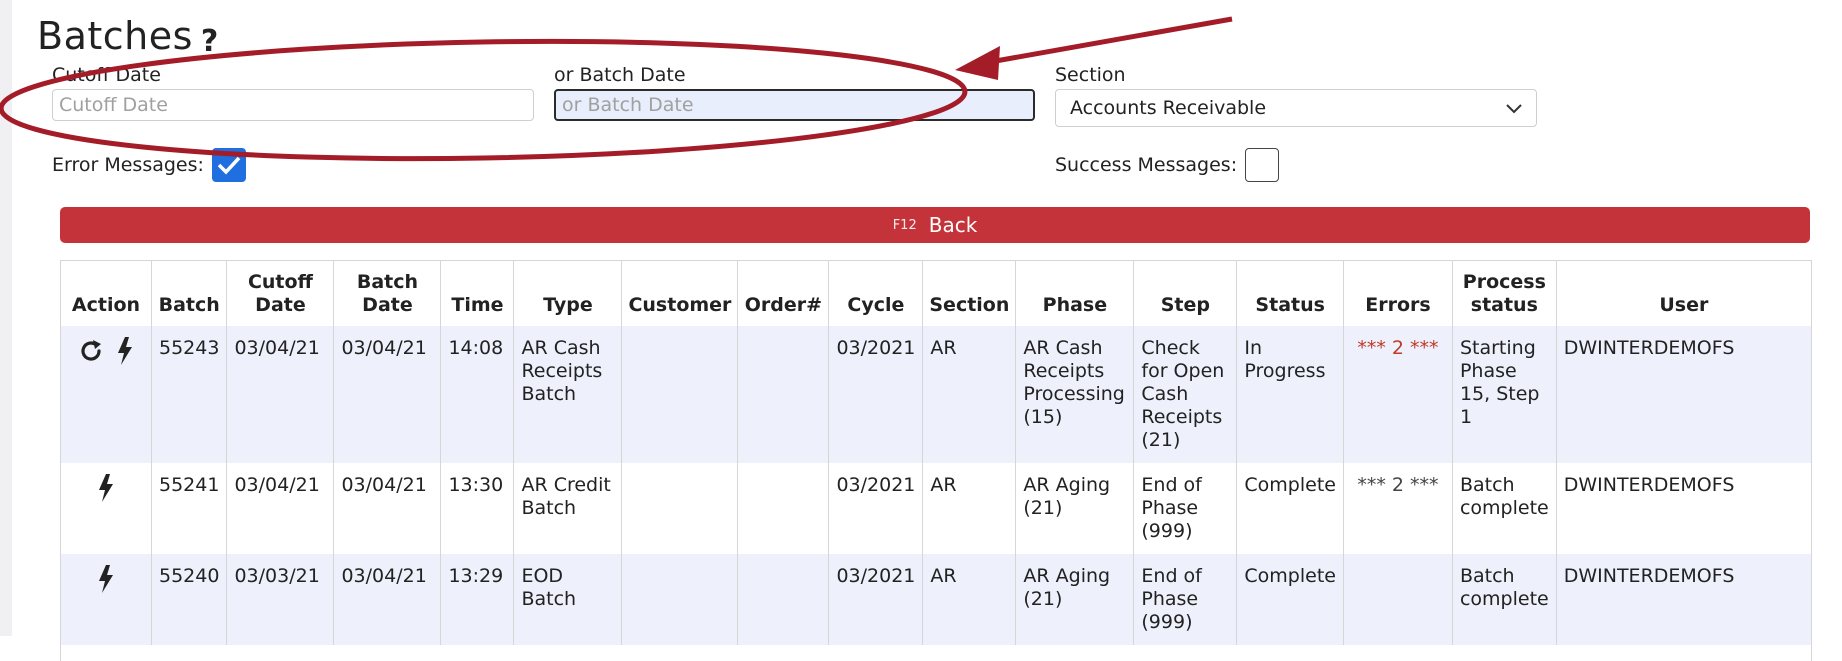 Image resolution: width=1842 pixels, height=661 pixels. I want to click on col-header-batch-date: Batch Date, so click(387, 293).